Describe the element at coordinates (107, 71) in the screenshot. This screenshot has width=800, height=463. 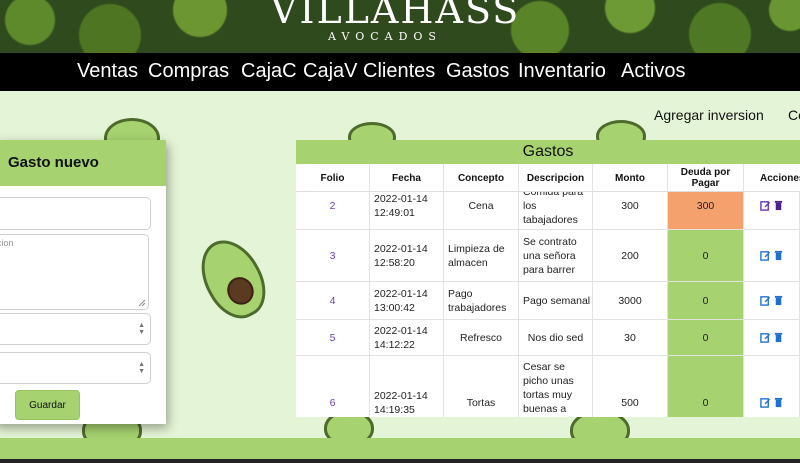
I see `nav-item-ventas: Ventas` at that location.